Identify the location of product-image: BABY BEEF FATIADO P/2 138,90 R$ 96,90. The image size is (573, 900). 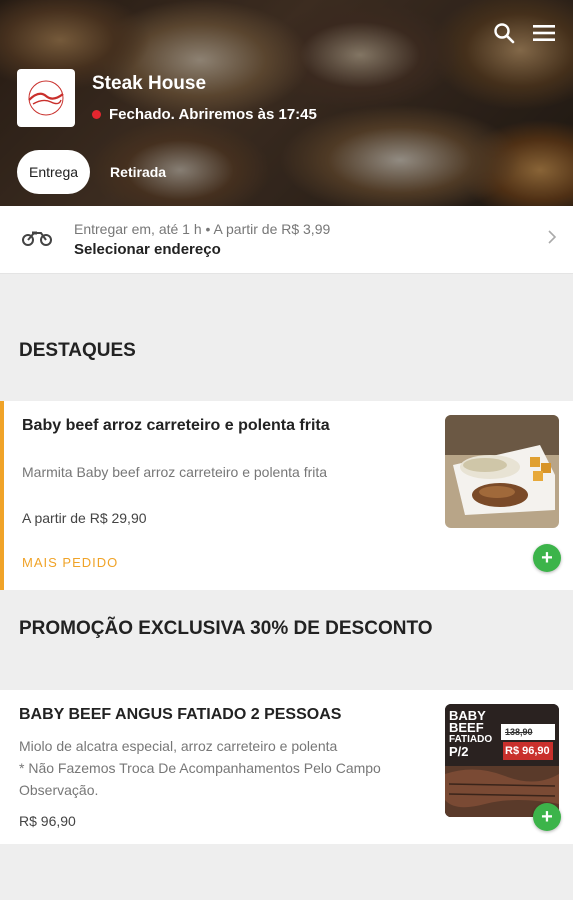
(502, 760).